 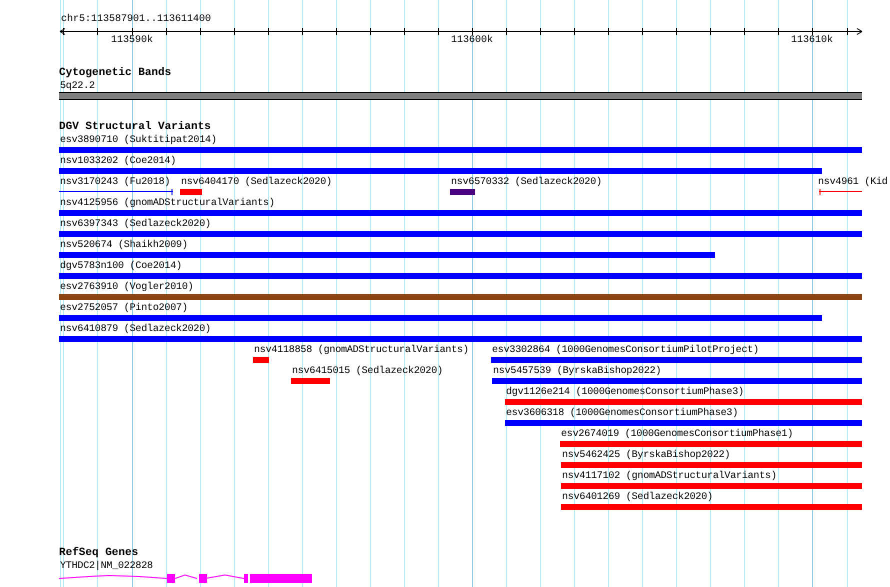 I want to click on feature-label: esv3606318 (1000GenomesConsortiumPhase3), so click(x=622, y=413).